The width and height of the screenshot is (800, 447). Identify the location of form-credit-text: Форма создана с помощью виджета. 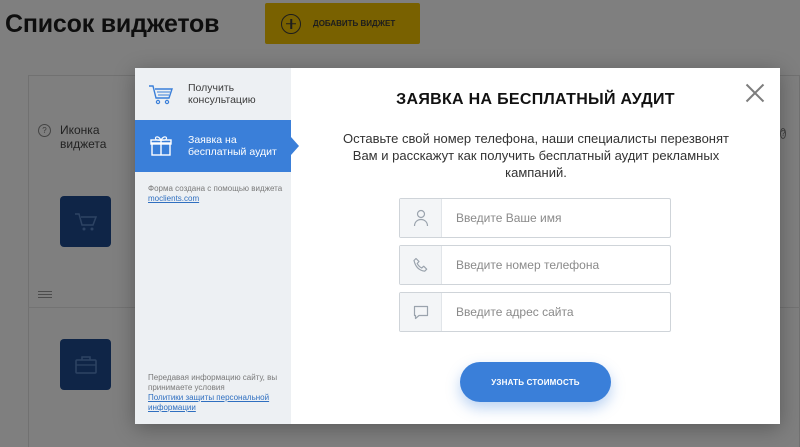
(215, 188).